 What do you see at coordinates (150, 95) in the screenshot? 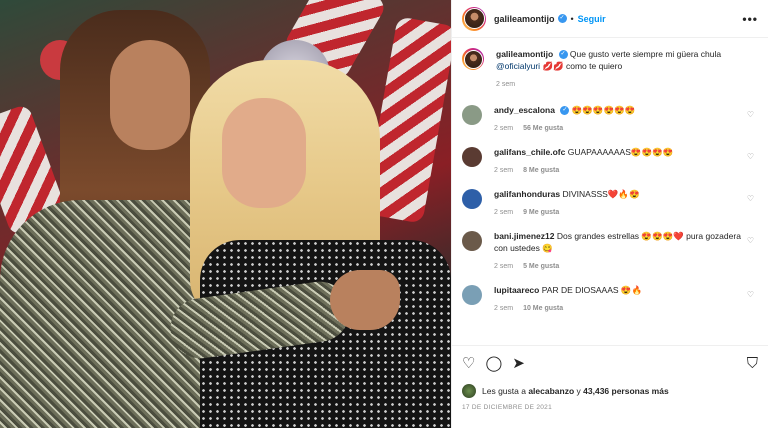
I see `woman-left-face` at bounding box center [150, 95].